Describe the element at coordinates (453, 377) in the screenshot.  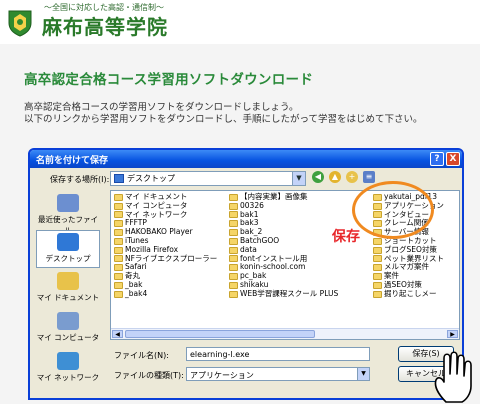
I see `hand-pointer-icon` at that location.